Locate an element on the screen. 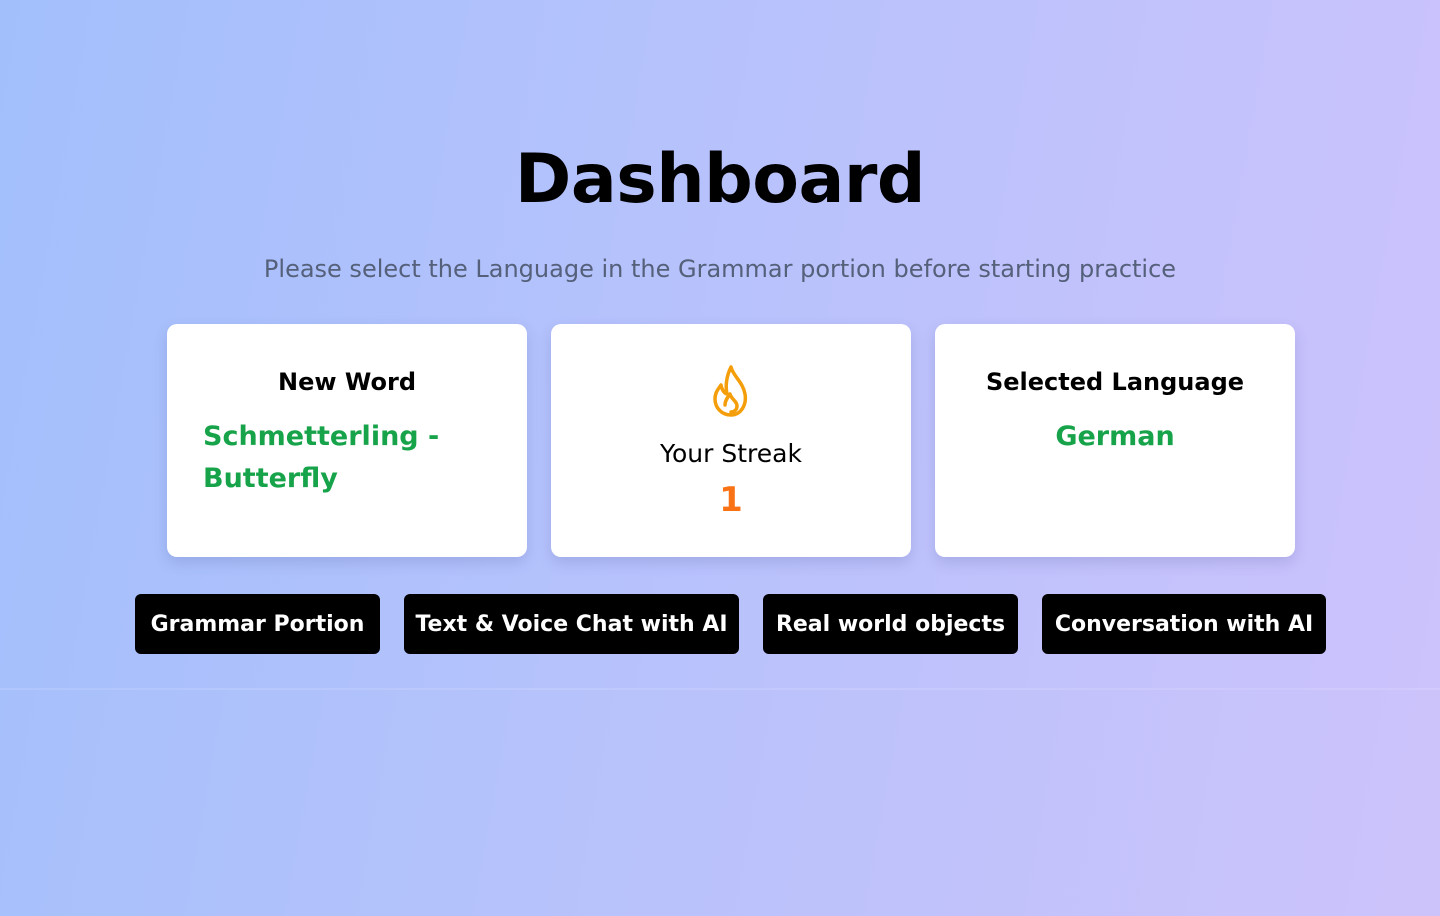  grammar-portion-button: Grammar Portion is located at coordinates (257, 624).